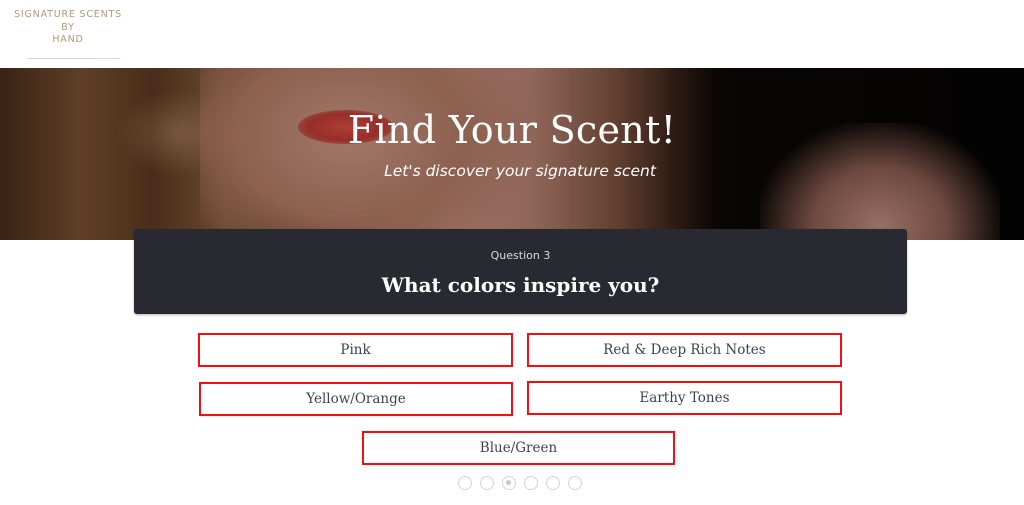 The width and height of the screenshot is (1024, 505). Describe the element at coordinates (73, 58) in the screenshot. I see `logo-divider` at that location.